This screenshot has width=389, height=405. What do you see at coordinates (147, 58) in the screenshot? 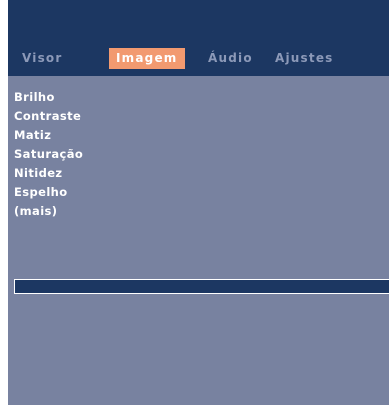
I see `tab-imagem: Imagem` at bounding box center [147, 58].